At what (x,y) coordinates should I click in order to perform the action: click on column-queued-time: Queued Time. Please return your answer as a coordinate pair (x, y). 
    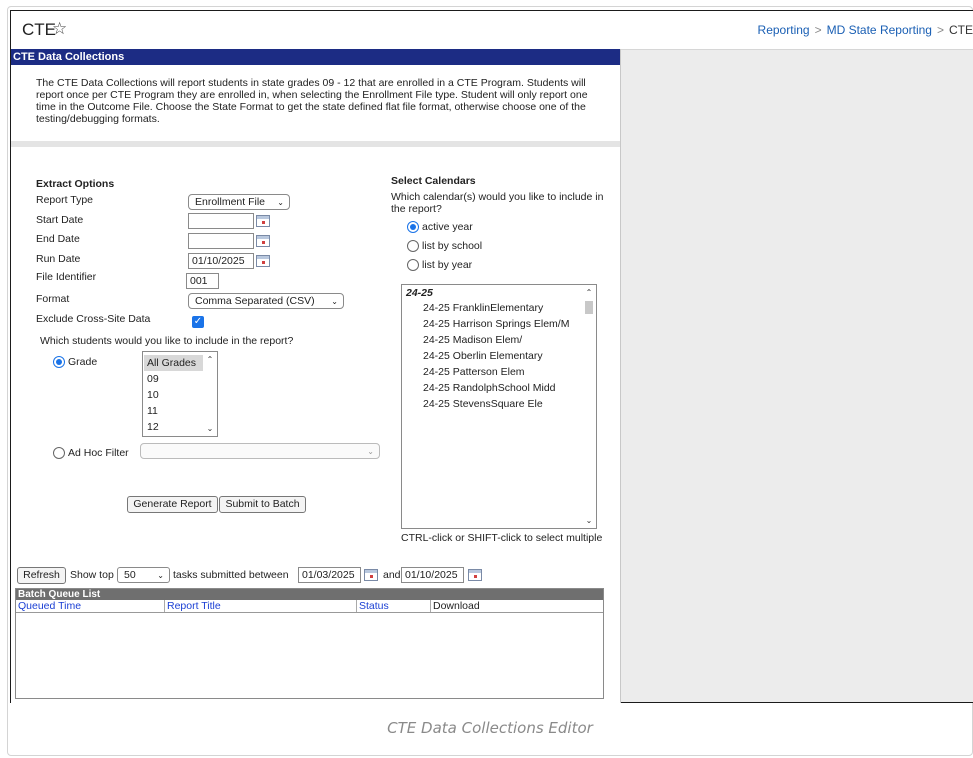
    Looking at the image, I should click on (90, 606).